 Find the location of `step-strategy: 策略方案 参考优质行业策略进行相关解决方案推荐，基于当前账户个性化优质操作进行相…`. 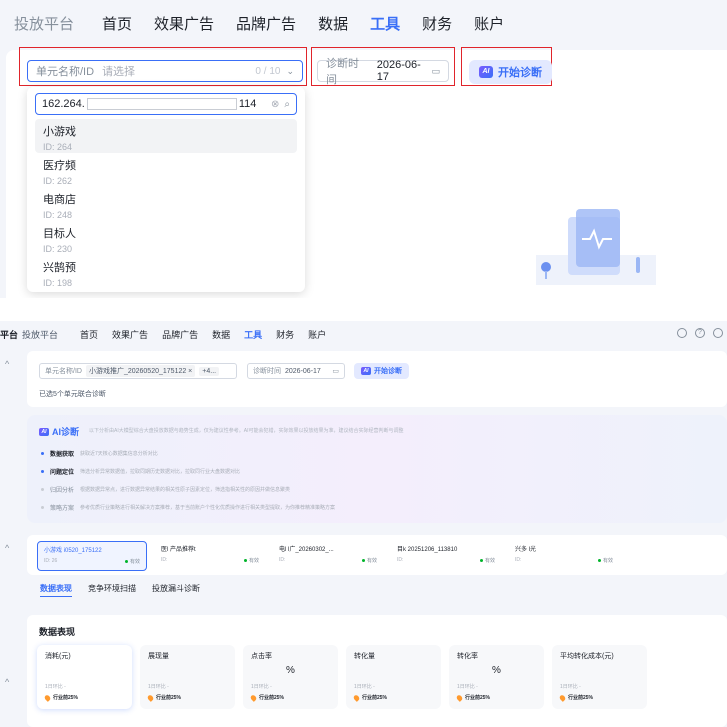

step-strategy: 策略方案 参考优质行业策略进行相关解决方案推荐，基于当前账户个性化优质操作进行相… is located at coordinates (188, 507).